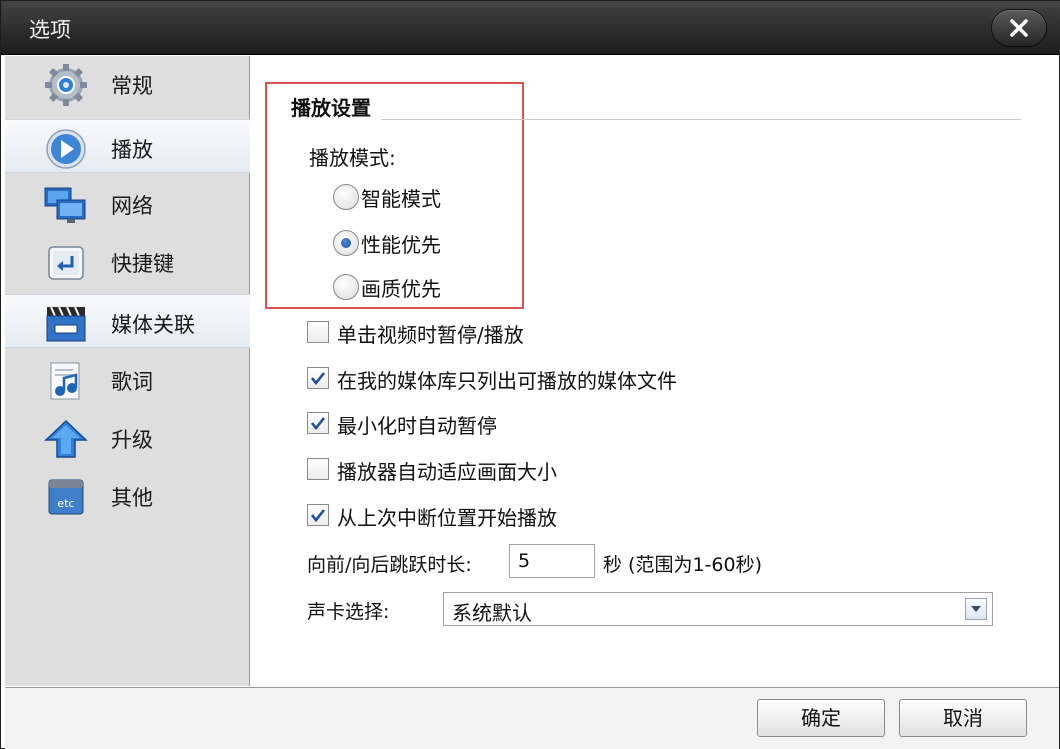  What do you see at coordinates (352, 158) in the screenshot?
I see `playback-mode-label: 播放模式:` at bounding box center [352, 158].